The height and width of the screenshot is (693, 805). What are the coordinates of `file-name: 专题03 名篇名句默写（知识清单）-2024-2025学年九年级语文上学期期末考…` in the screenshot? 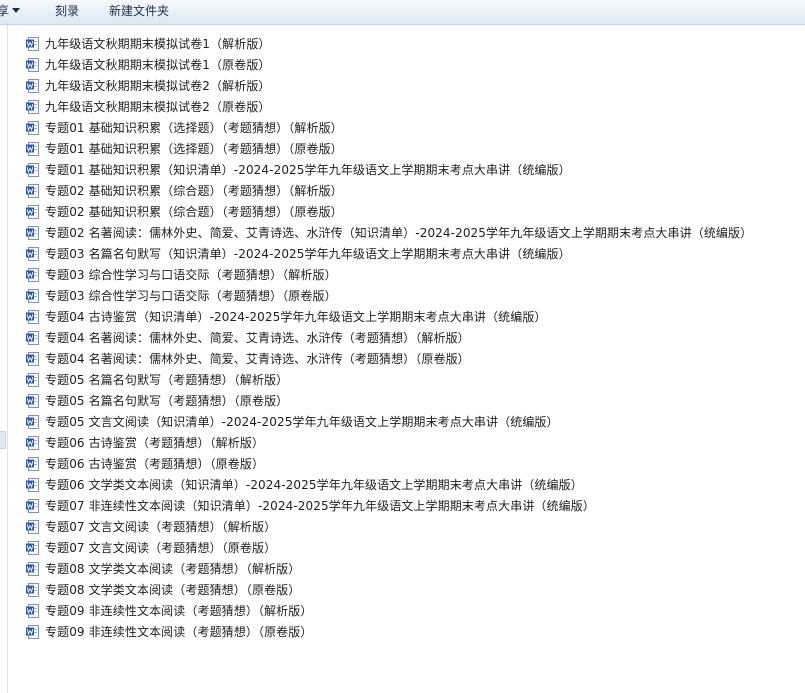 It's located at (308, 253).